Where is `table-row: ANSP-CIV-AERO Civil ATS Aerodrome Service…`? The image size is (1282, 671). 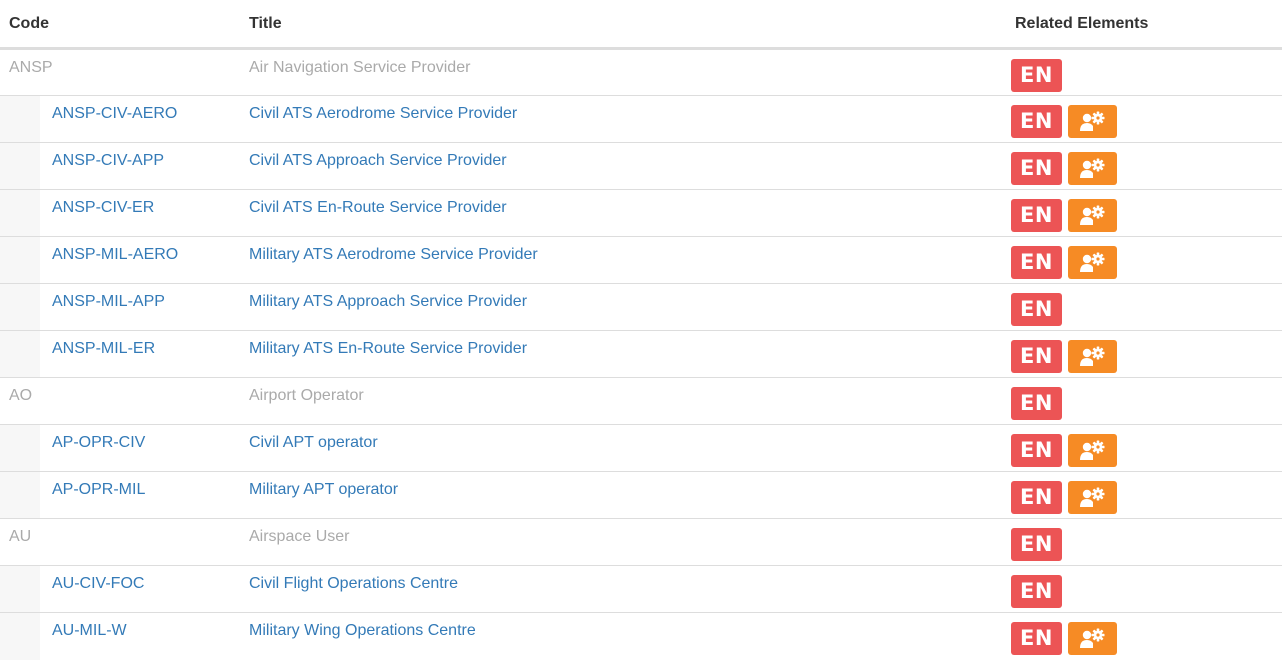
table-row: ANSP-CIV-AERO Civil ATS Aerodrome Service… is located at coordinates (641, 119).